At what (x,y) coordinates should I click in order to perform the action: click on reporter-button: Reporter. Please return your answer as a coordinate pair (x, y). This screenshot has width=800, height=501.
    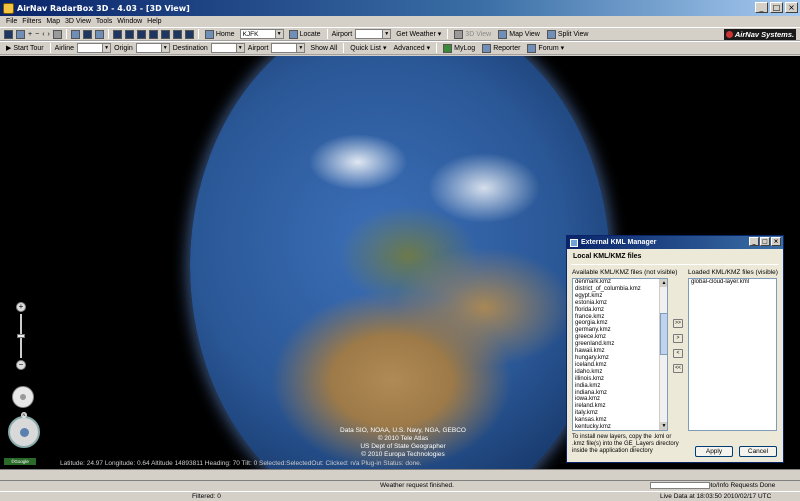
    Looking at the image, I should click on (501, 48).